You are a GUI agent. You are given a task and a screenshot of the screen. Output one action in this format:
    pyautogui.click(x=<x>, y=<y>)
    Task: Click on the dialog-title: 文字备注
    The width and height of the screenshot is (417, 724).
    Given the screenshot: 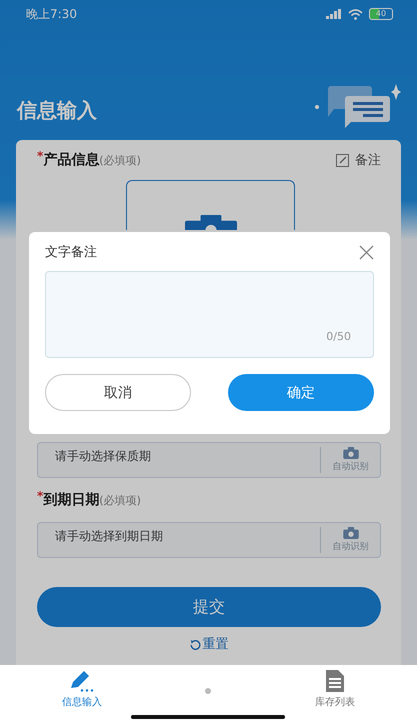 What is the action you would take?
    pyautogui.click(x=71, y=252)
    